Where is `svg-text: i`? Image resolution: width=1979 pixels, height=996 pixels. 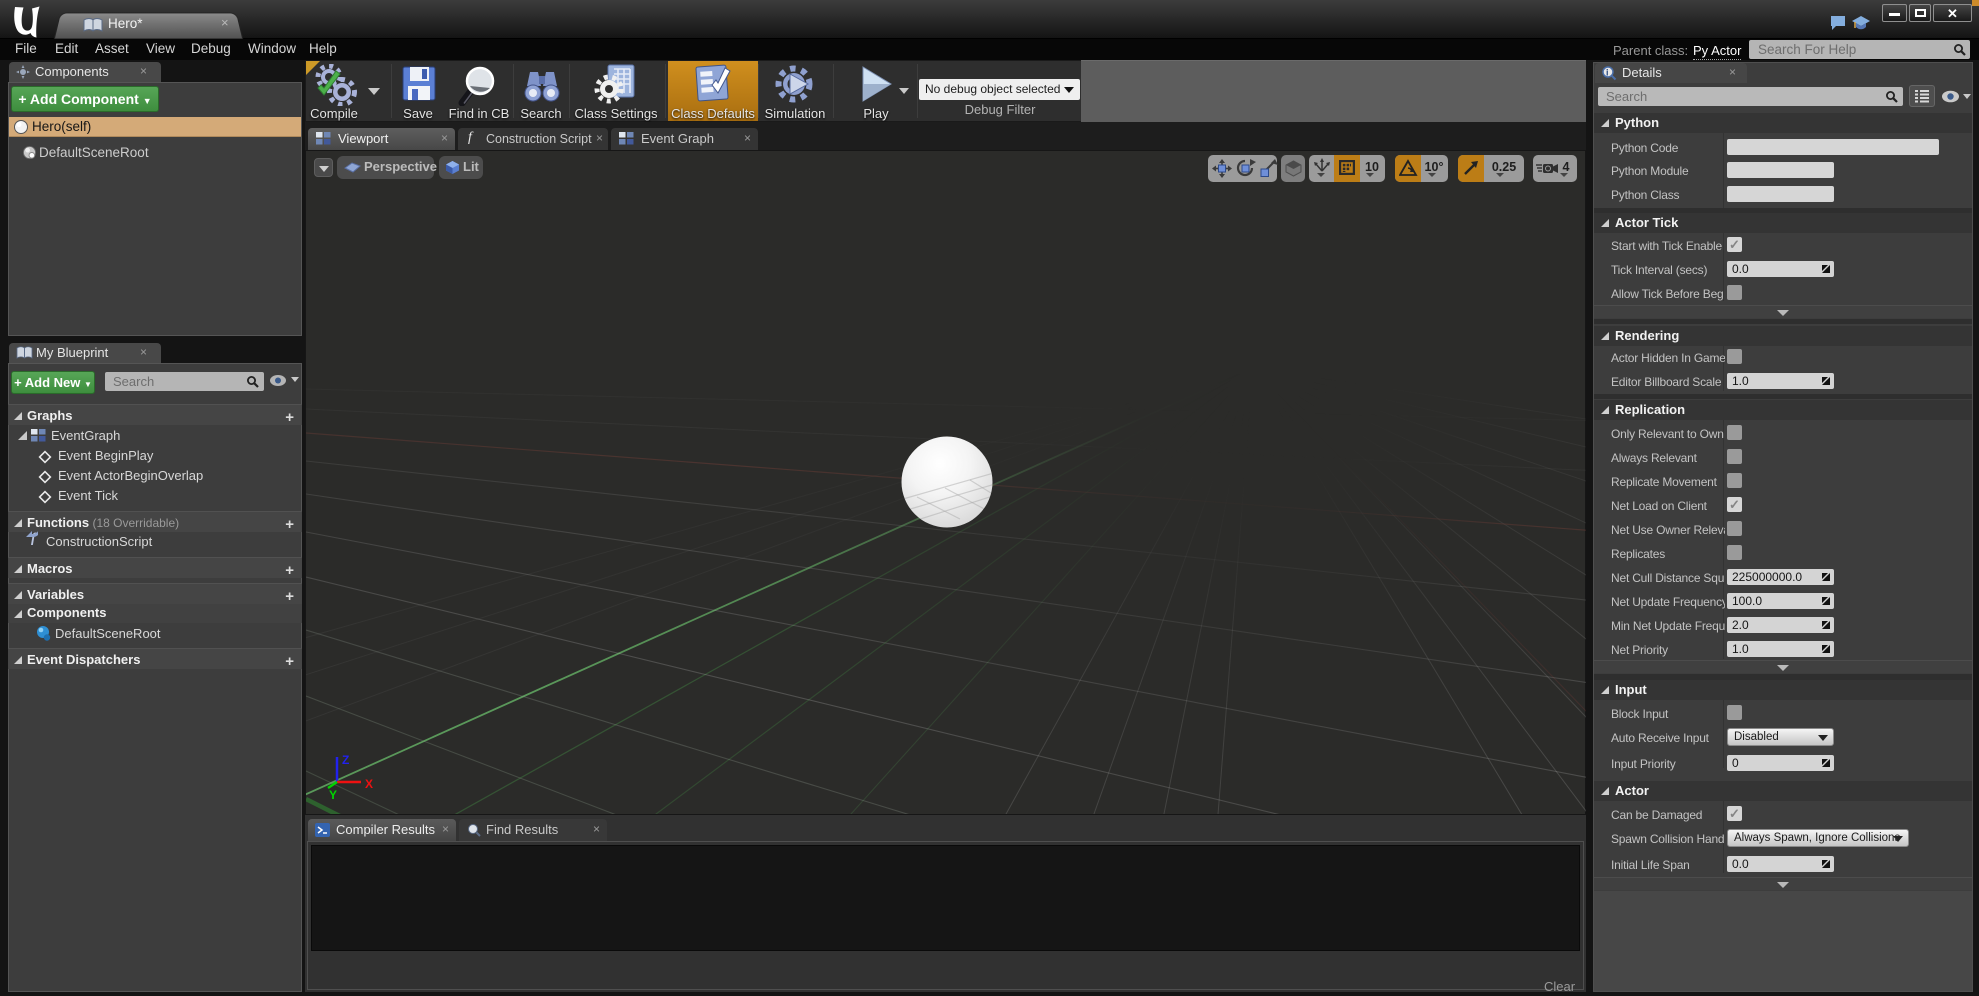
svg-text: i is located at coordinates (1607, 73).